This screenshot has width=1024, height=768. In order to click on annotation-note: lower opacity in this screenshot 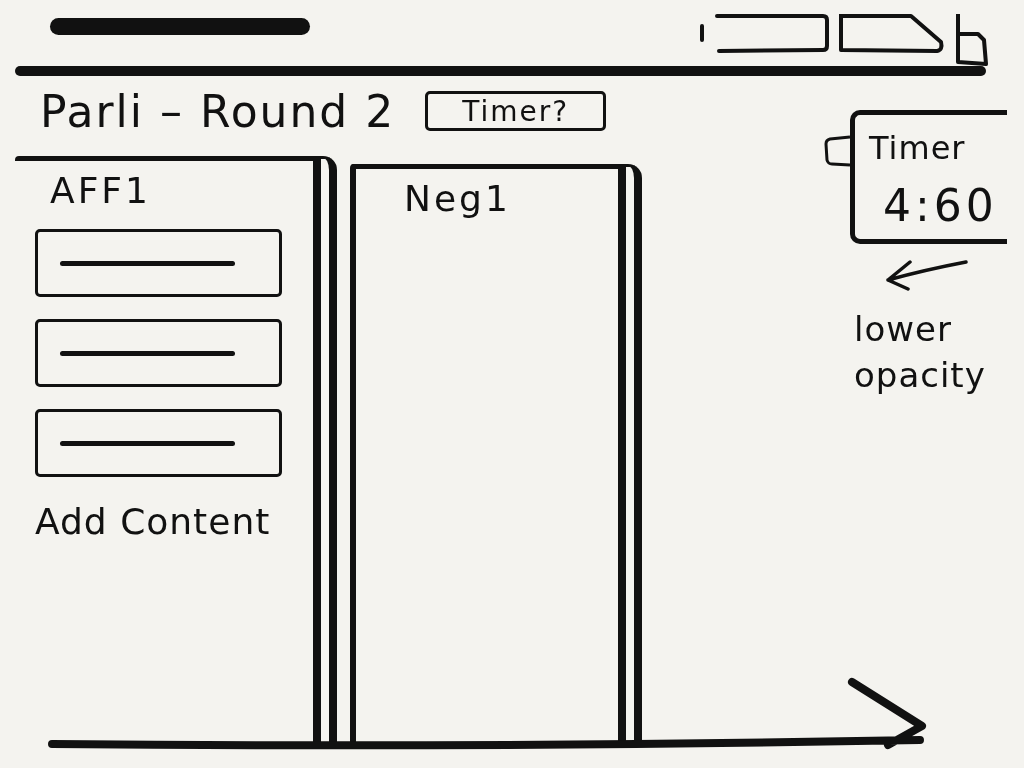, I will do `click(920, 352)`.